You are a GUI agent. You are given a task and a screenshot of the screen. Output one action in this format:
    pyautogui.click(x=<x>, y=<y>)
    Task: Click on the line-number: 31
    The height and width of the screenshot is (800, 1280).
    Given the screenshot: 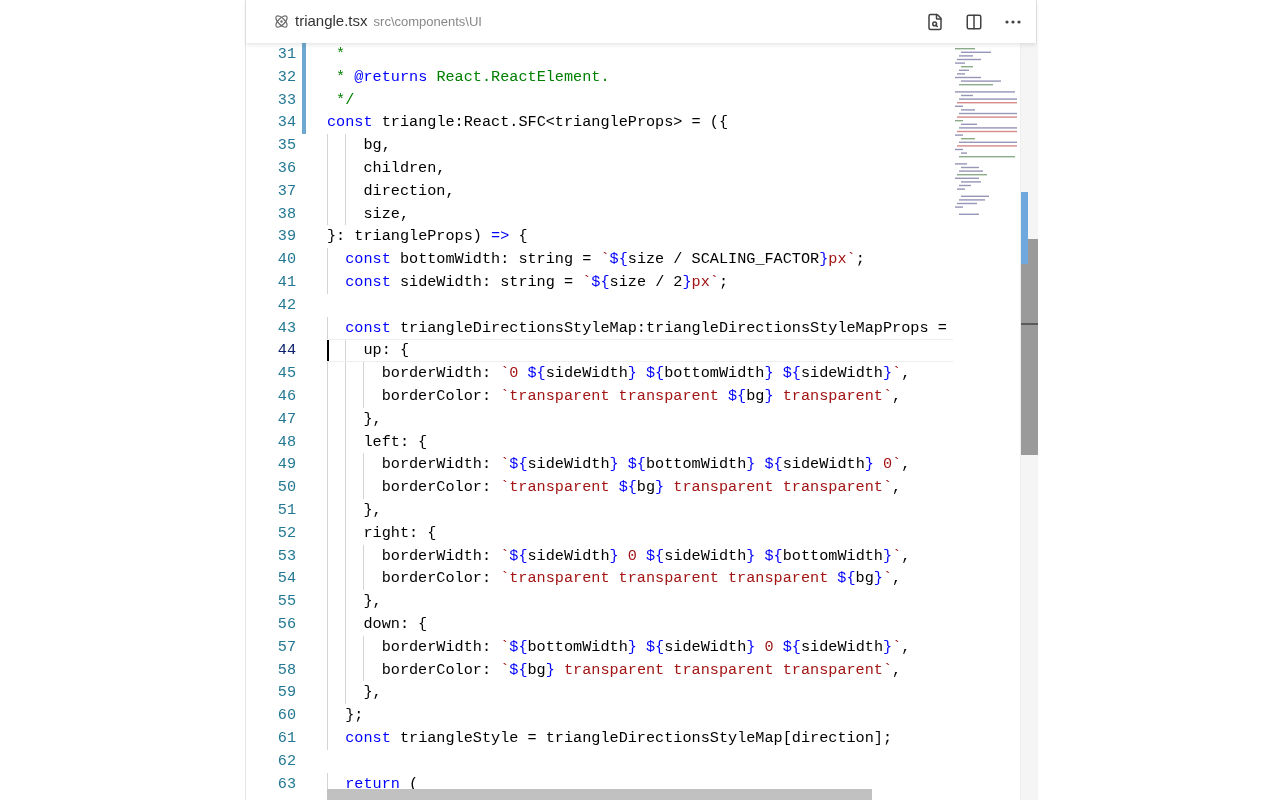 What is the action you would take?
    pyautogui.click(x=286, y=54)
    